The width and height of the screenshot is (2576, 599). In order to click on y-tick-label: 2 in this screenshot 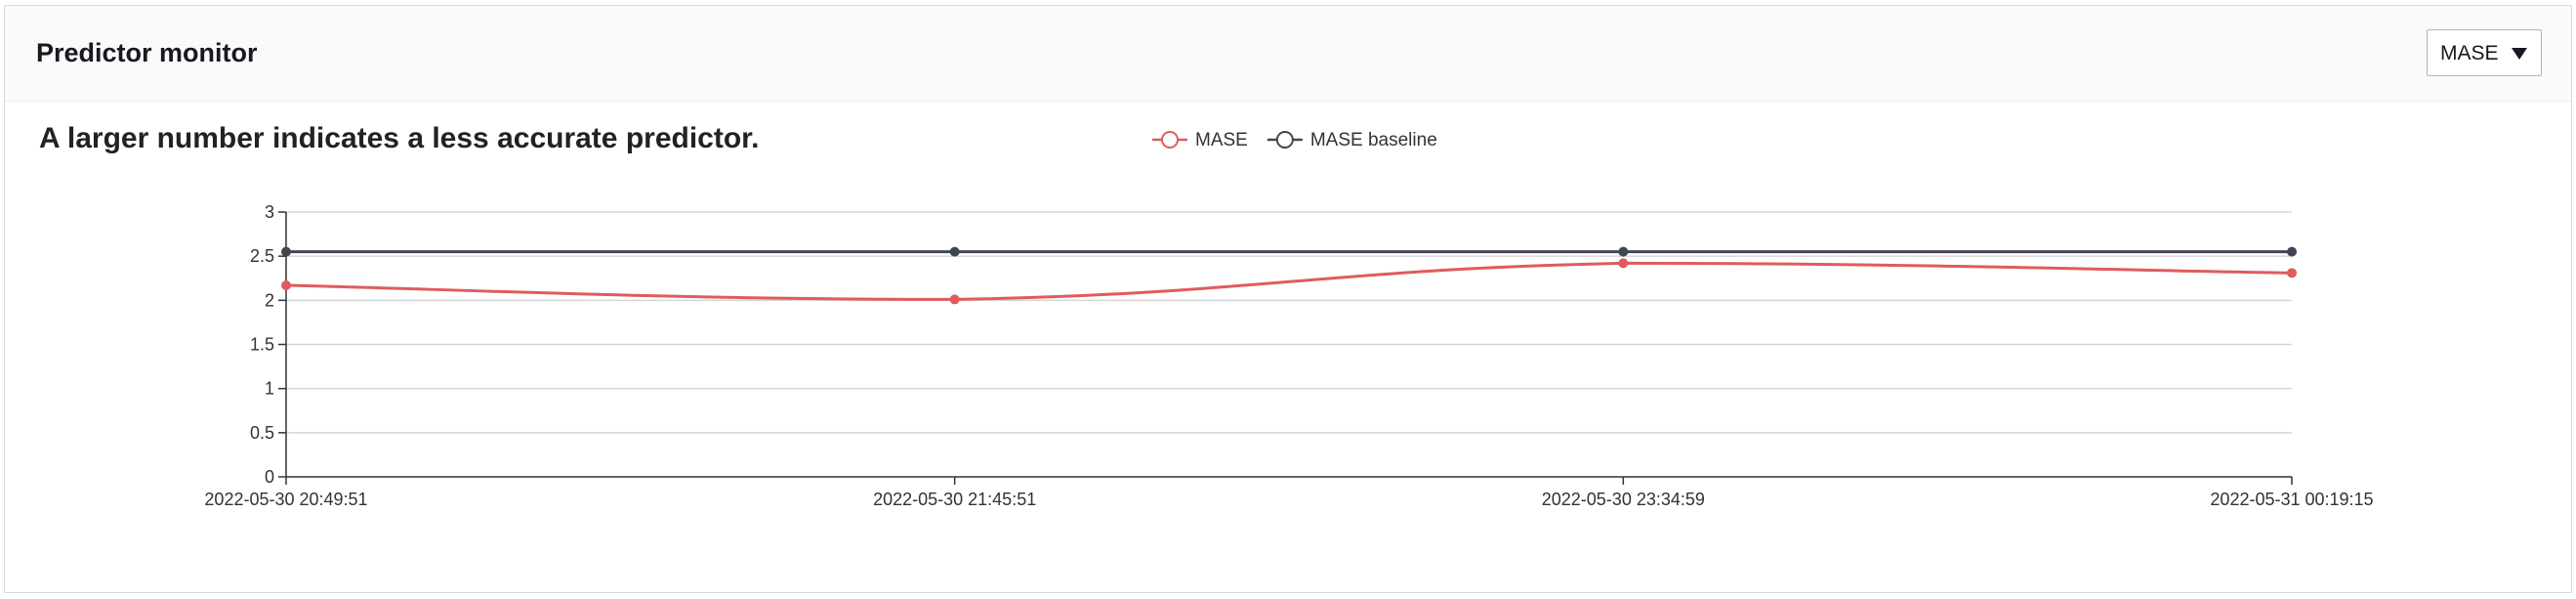, I will do `click(269, 300)`.